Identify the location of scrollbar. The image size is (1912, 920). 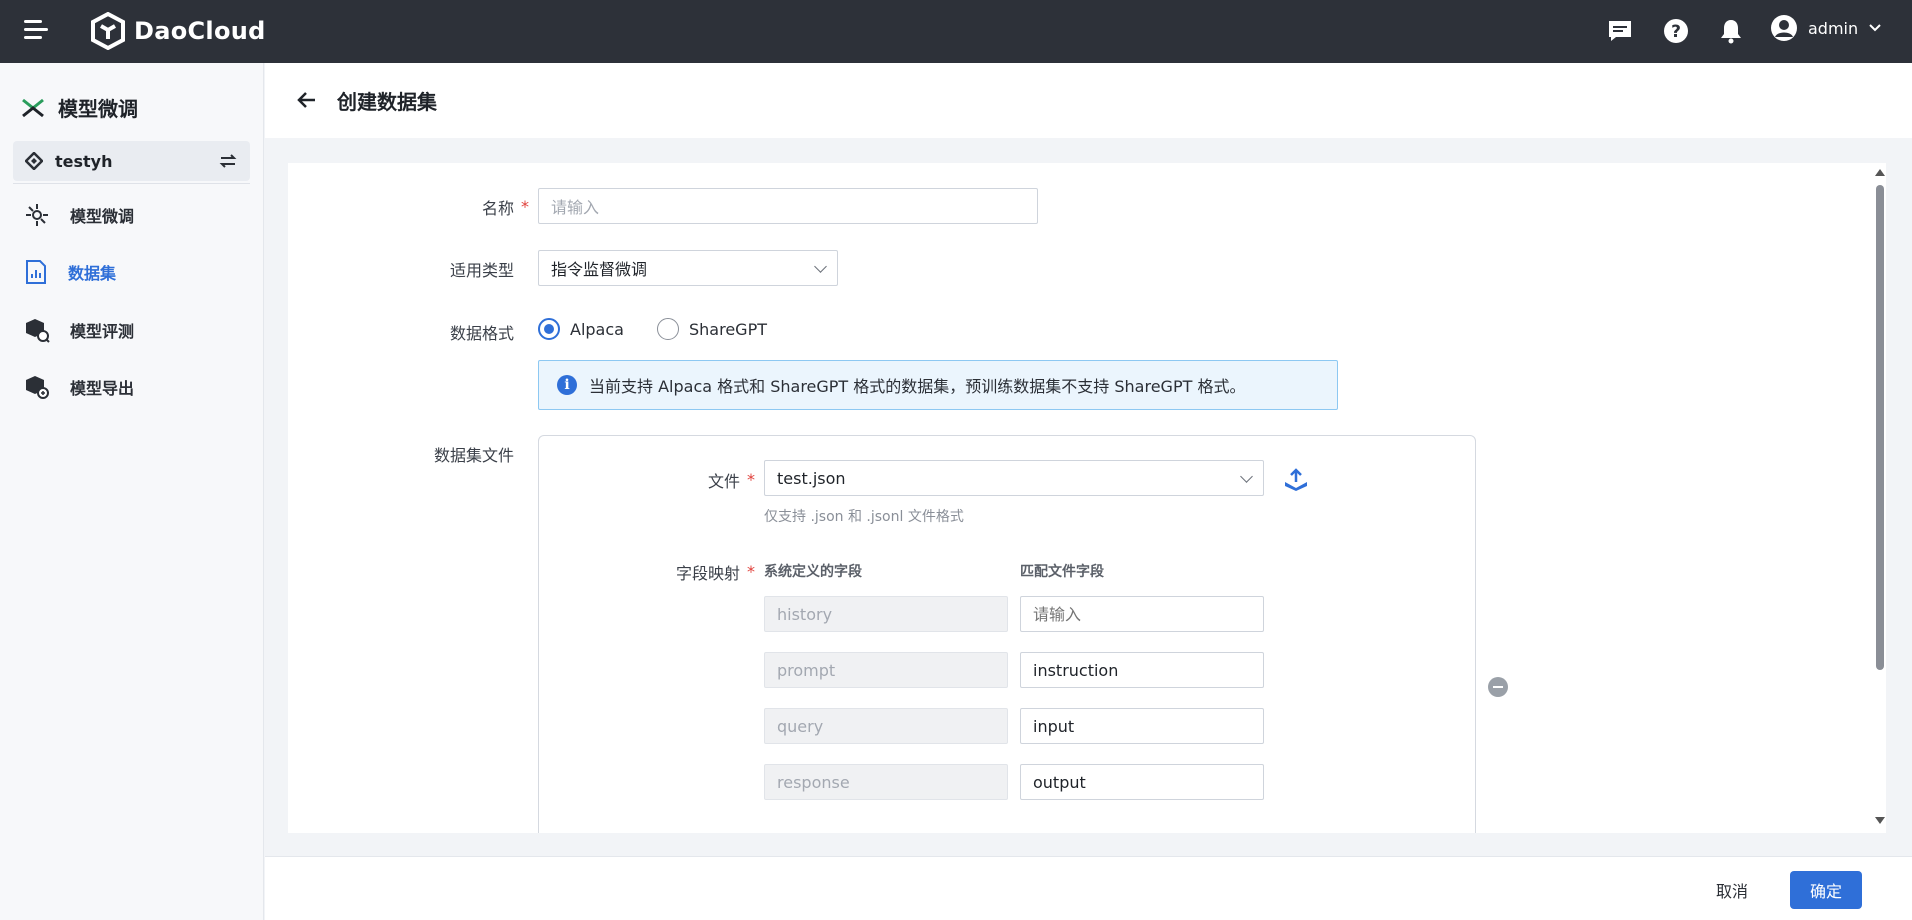
(1879, 498).